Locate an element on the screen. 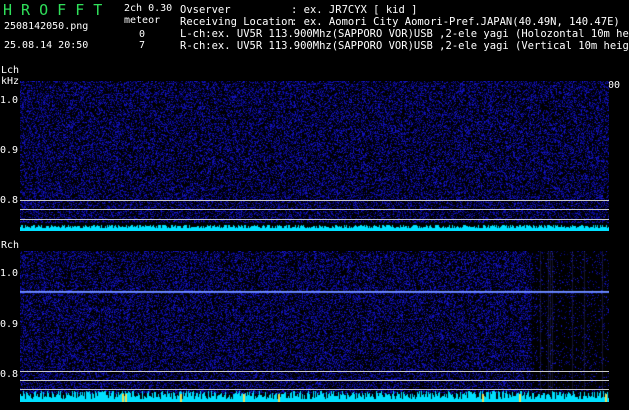  datetime-label: 25.08.14 20:50 is located at coordinates (46, 45).